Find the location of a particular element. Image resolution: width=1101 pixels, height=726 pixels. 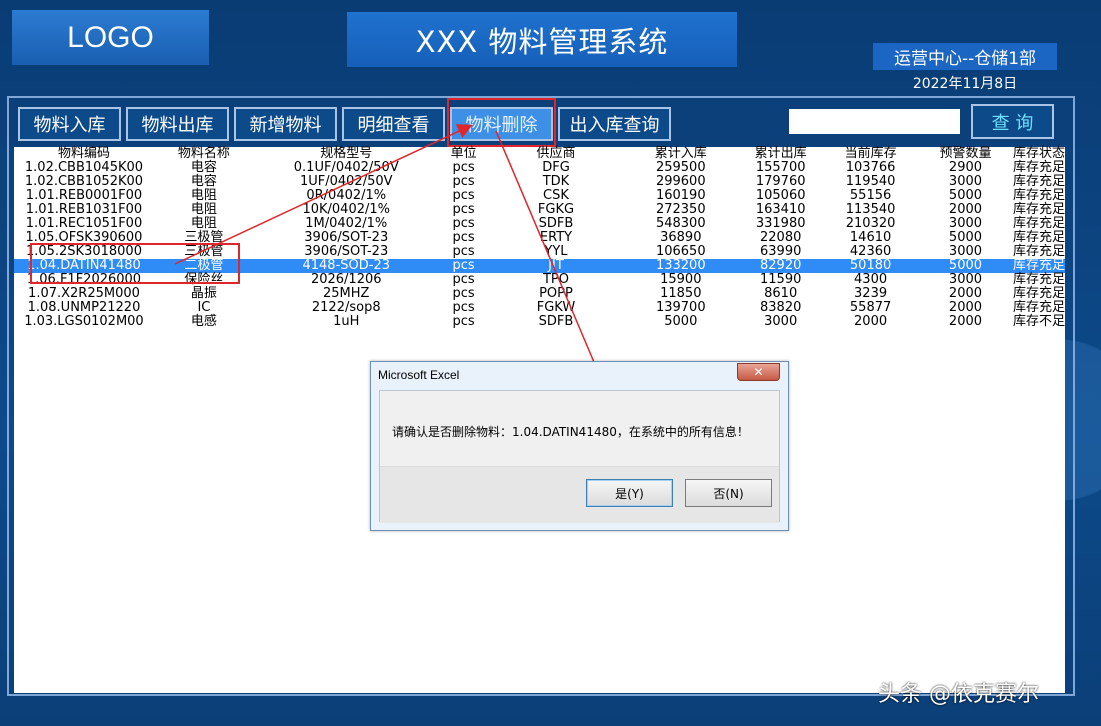

search-input is located at coordinates (874, 121).